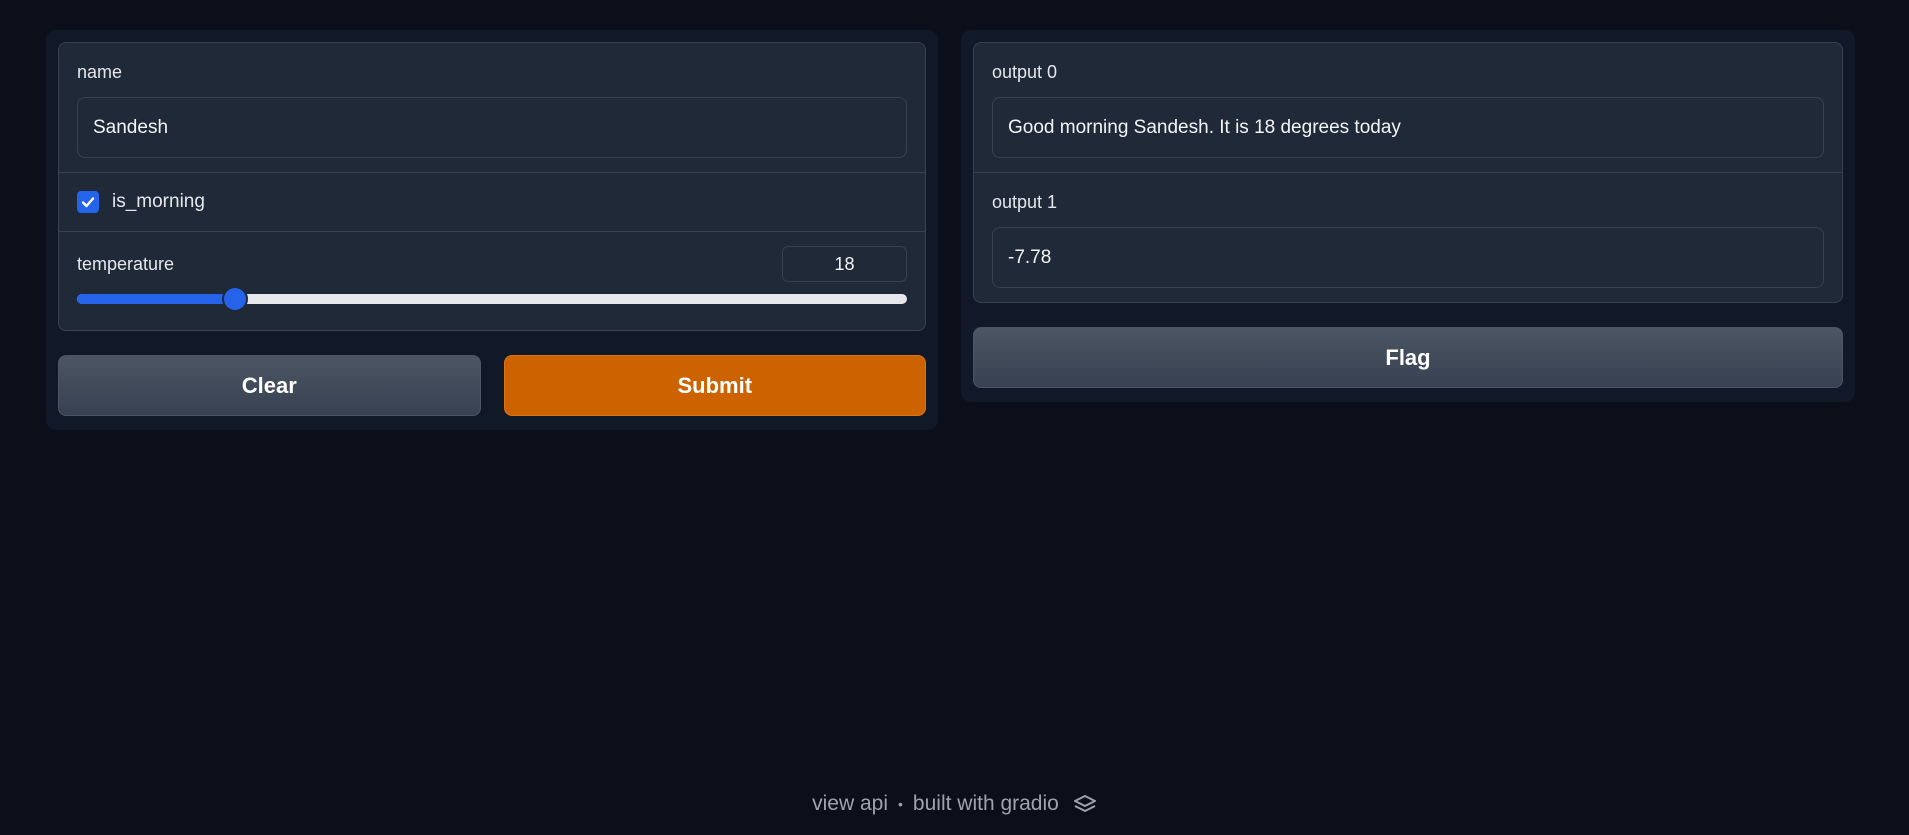 The width and height of the screenshot is (1909, 835). Describe the element at coordinates (844, 264) in the screenshot. I see `temperature-number-input: 18` at that location.